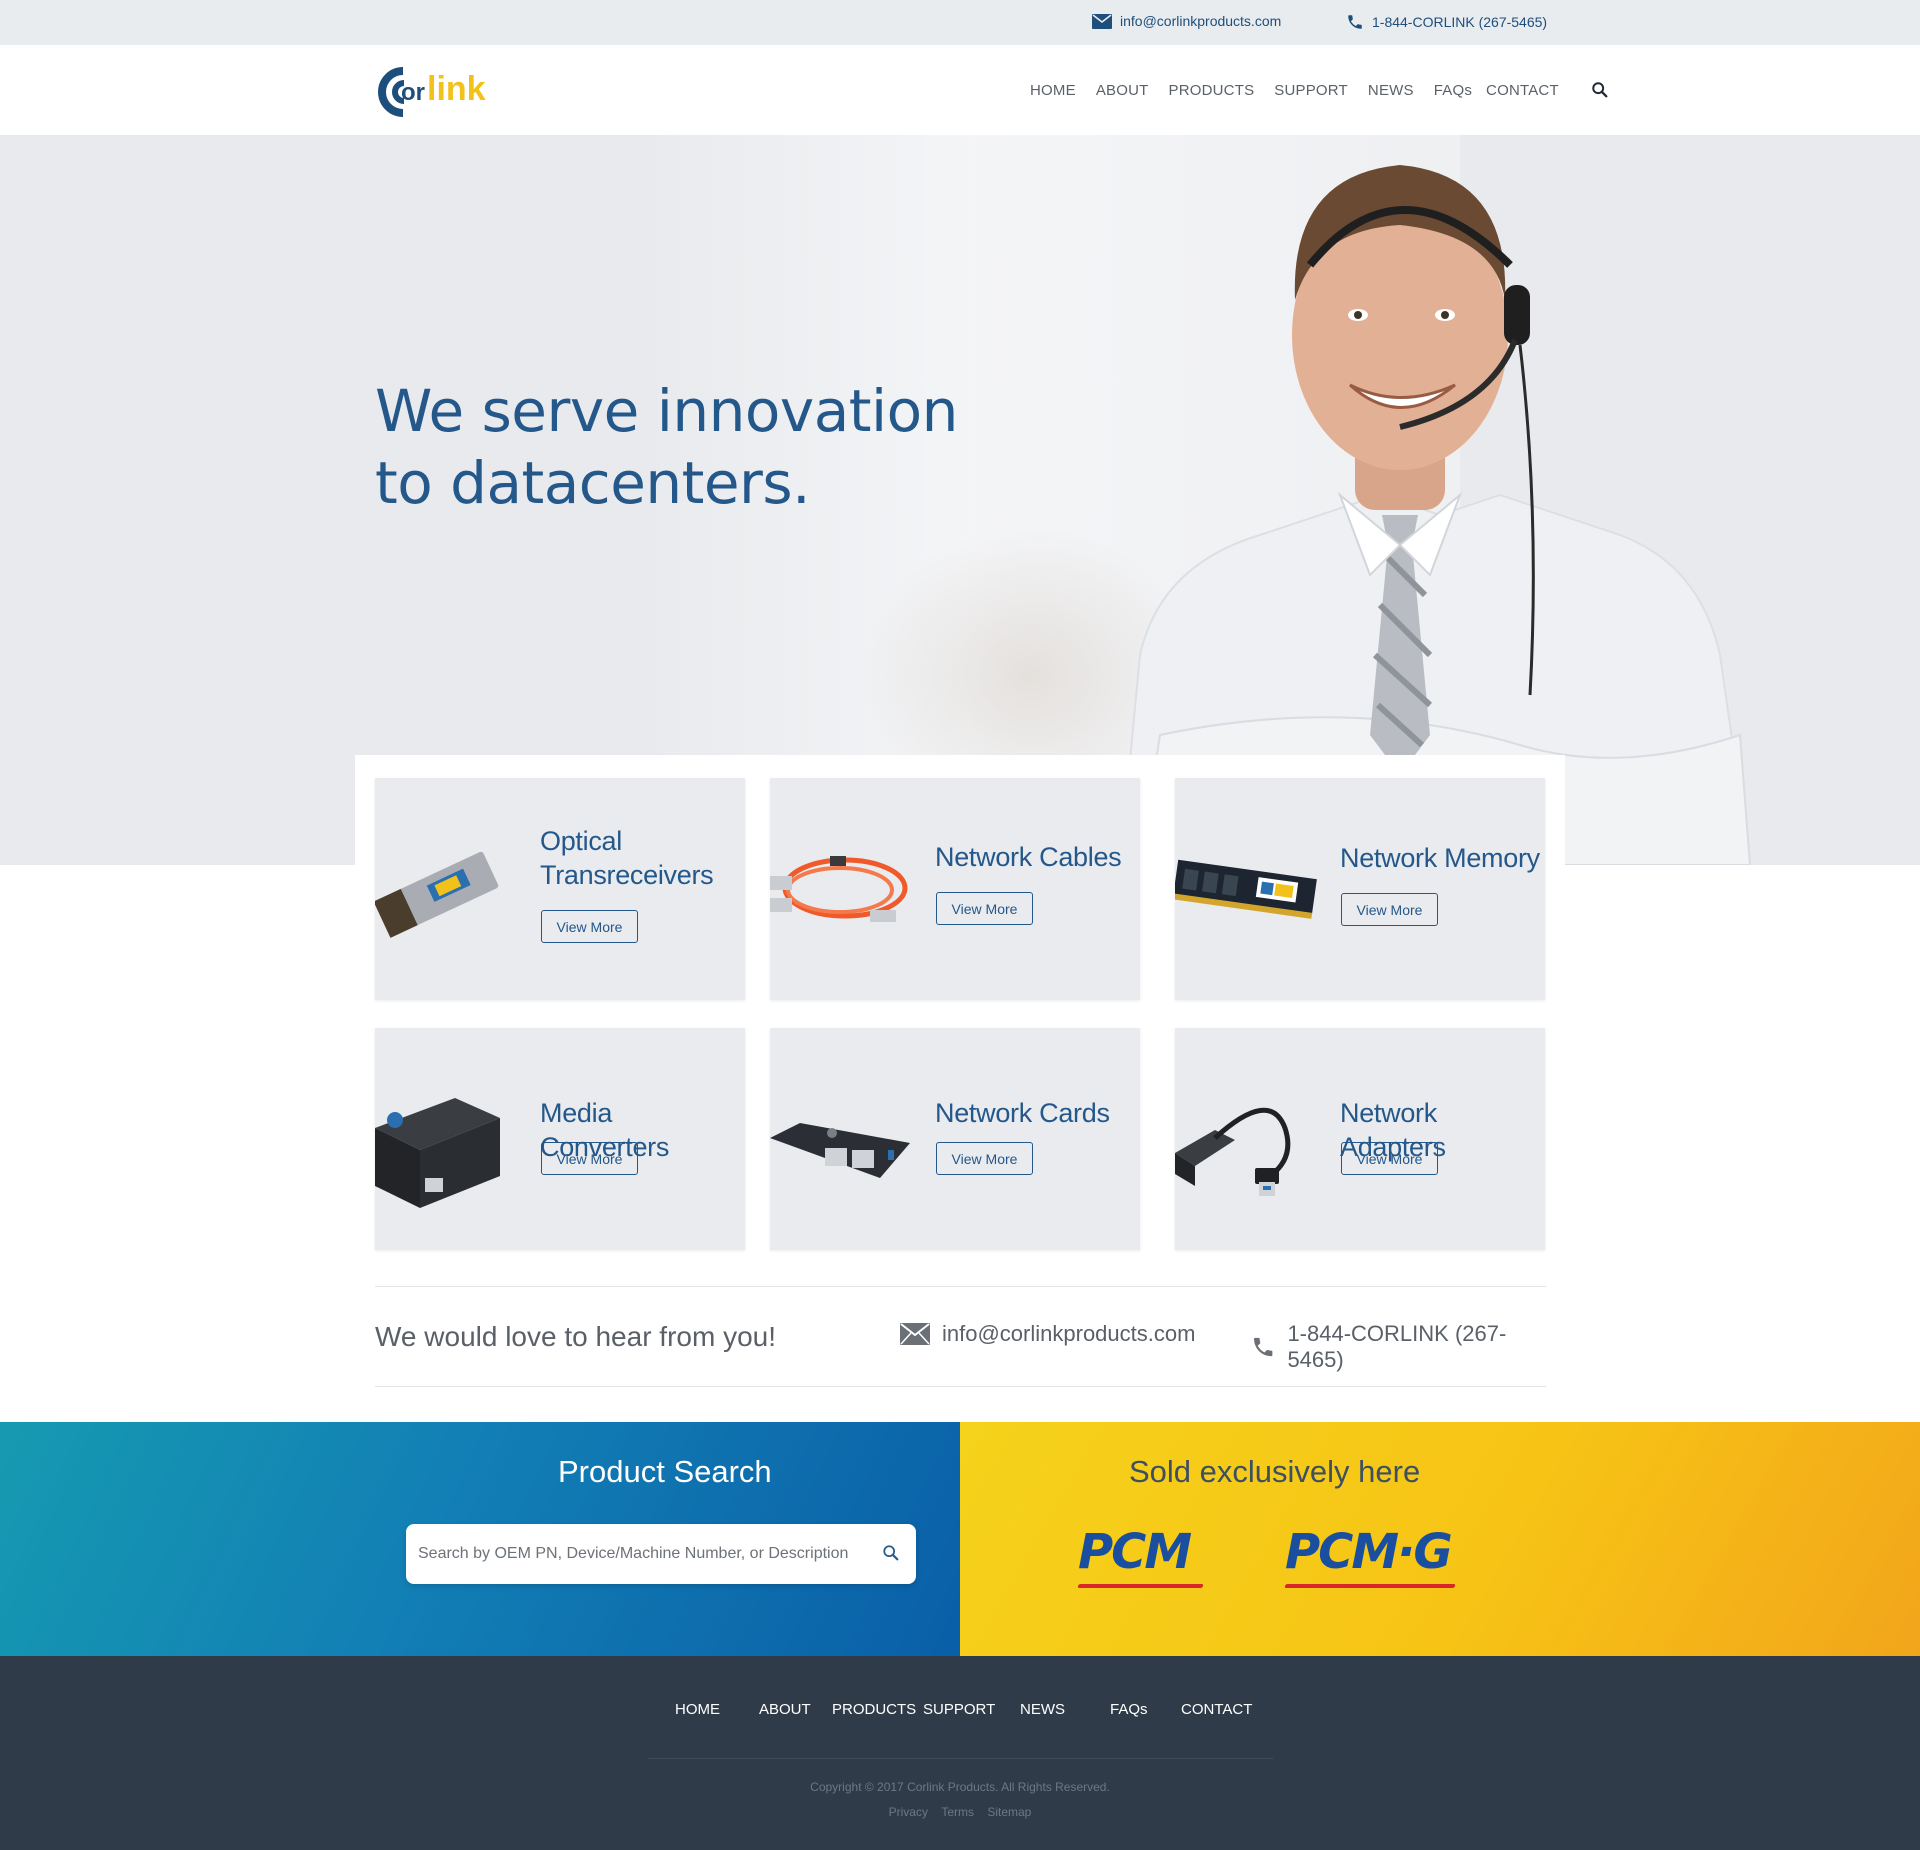  I want to click on footer-nav-contact: CONTACT, so click(1216, 1709).